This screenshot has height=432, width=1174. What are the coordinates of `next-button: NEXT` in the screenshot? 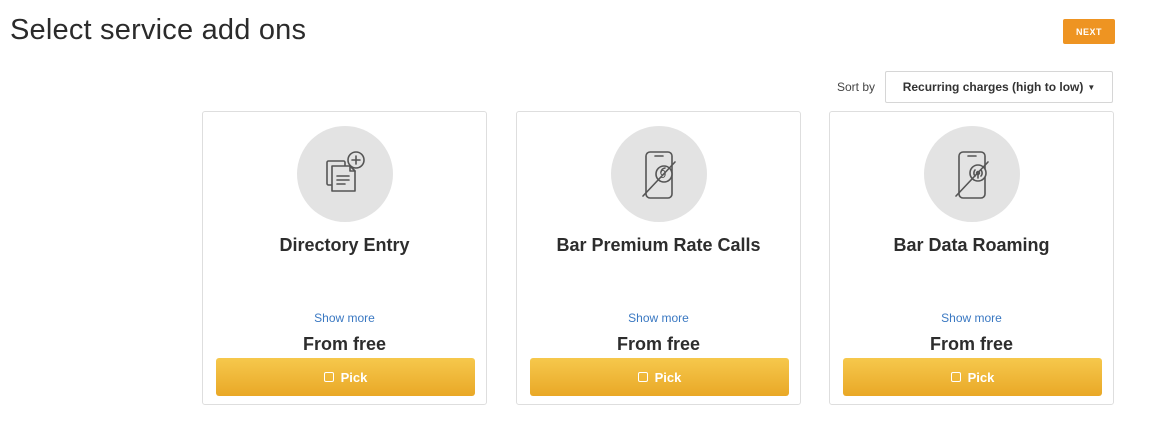 It's located at (1089, 31).